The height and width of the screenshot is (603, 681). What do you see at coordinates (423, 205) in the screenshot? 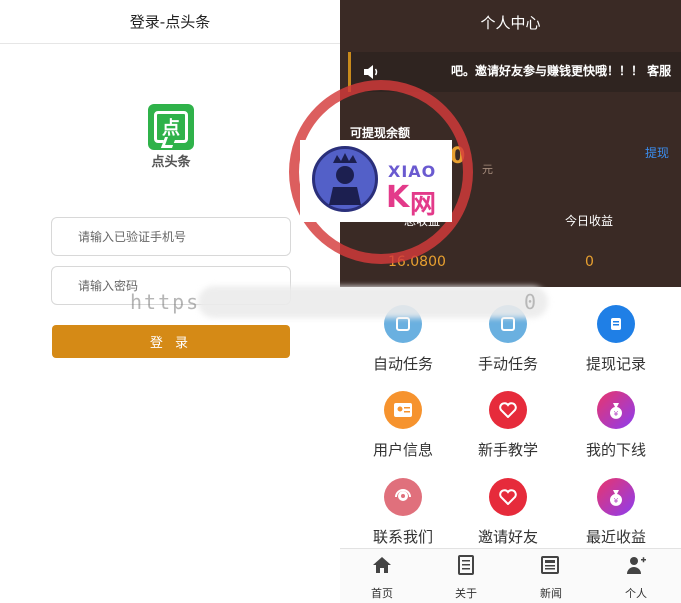
I see `watermark-net: 网` at bounding box center [423, 205].